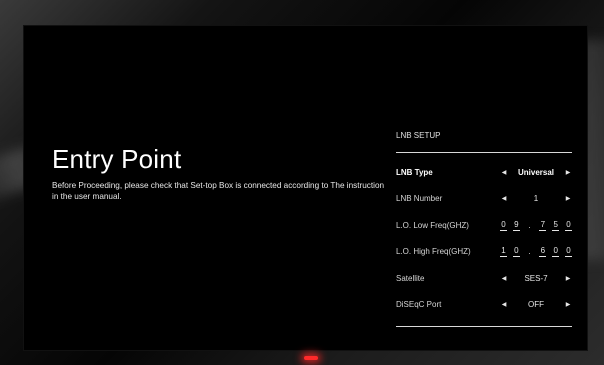 This screenshot has height=365, width=604. What do you see at coordinates (503, 252) in the screenshot?
I see `digit-field: 1` at bounding box center [503, 252].